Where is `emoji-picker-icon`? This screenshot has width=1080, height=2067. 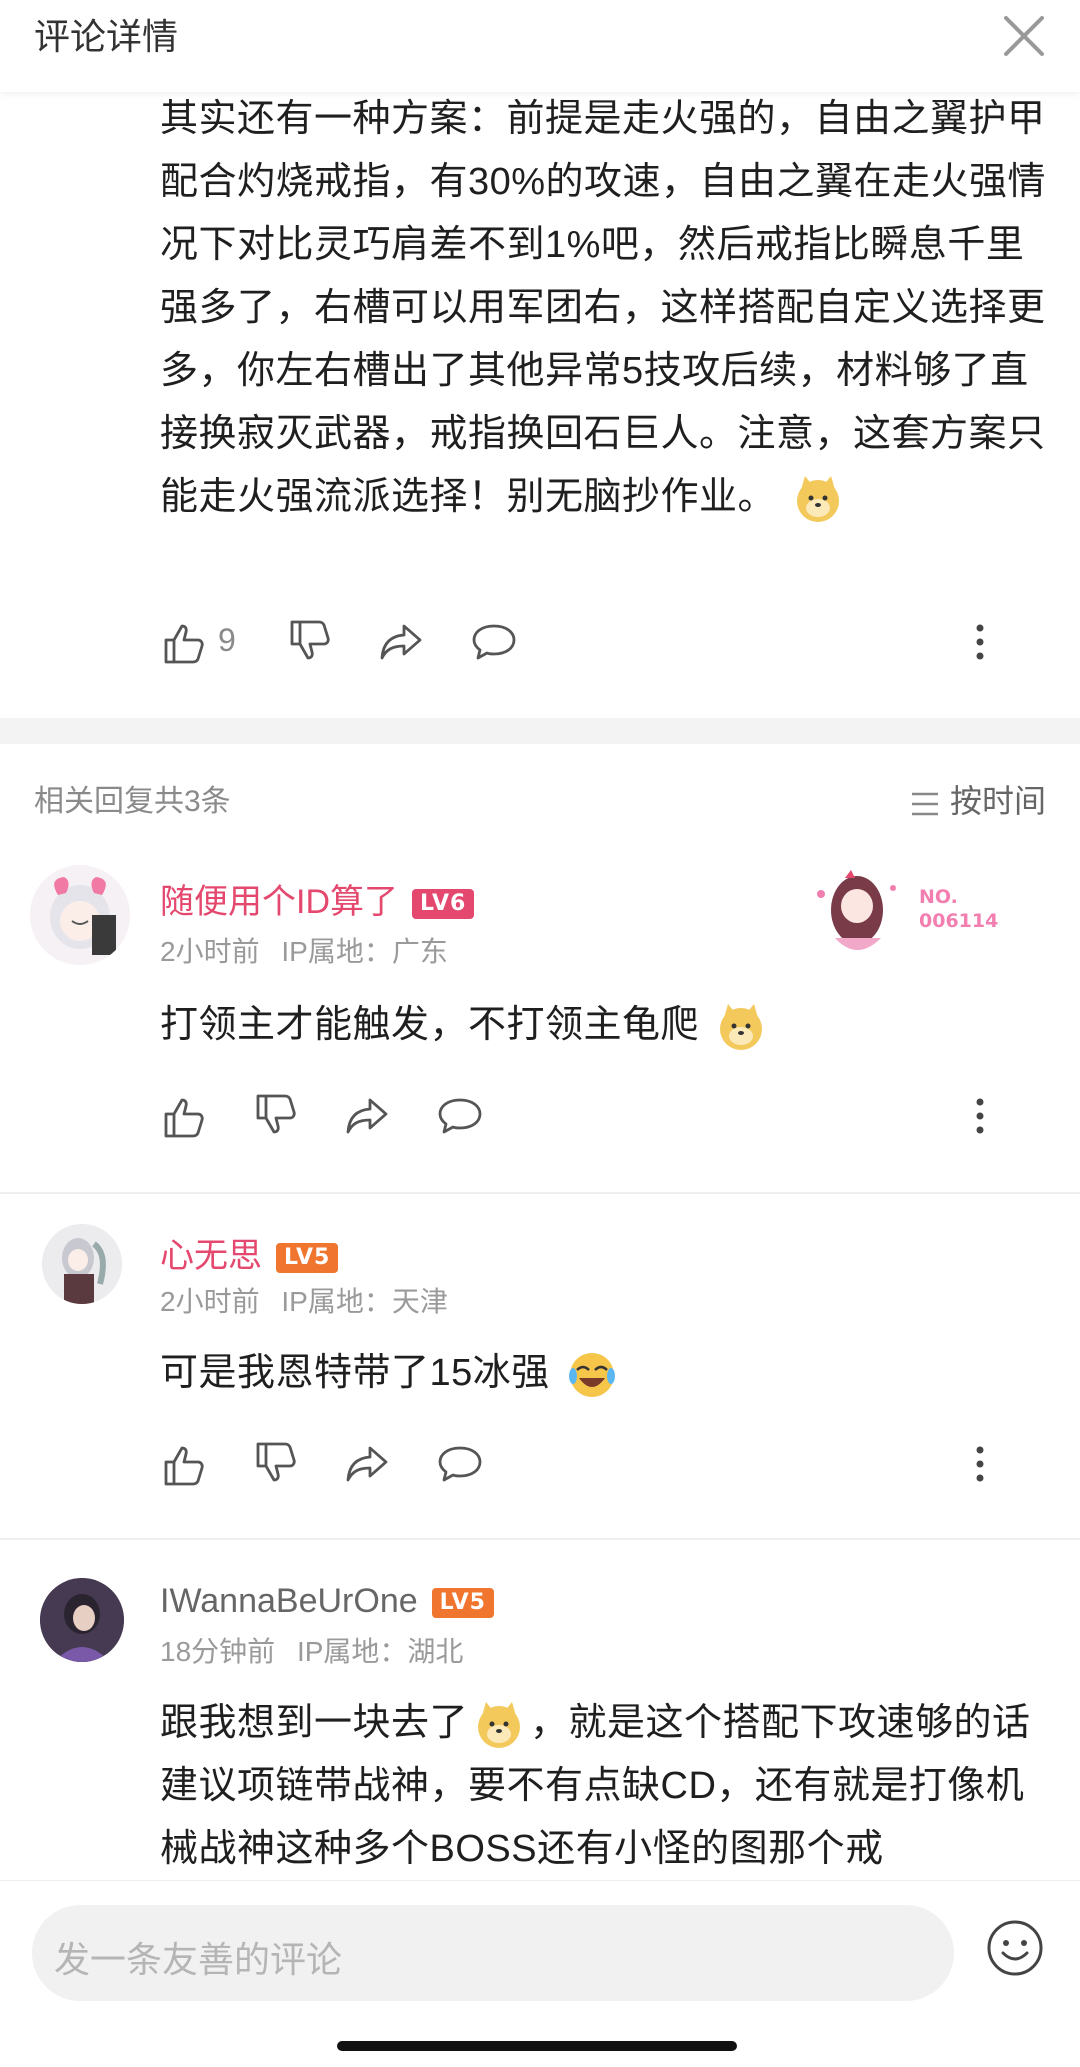
emoji-picker-icon is located at coordinates (1015, 1948).